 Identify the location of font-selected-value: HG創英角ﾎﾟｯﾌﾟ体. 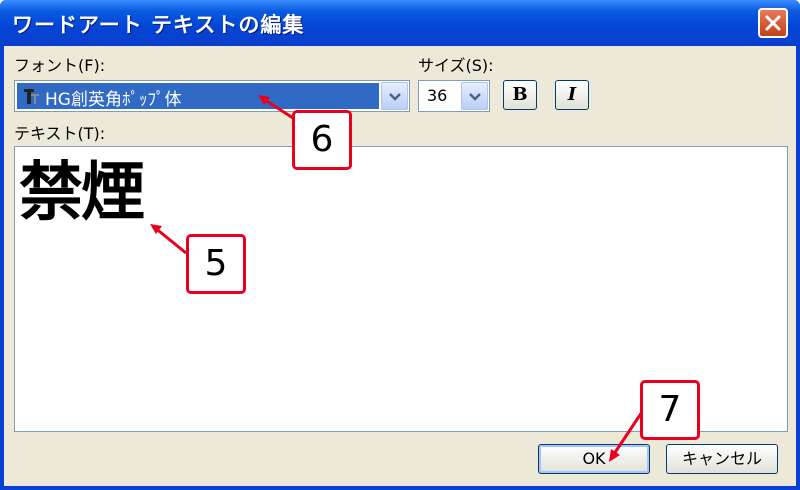
(113, 100).